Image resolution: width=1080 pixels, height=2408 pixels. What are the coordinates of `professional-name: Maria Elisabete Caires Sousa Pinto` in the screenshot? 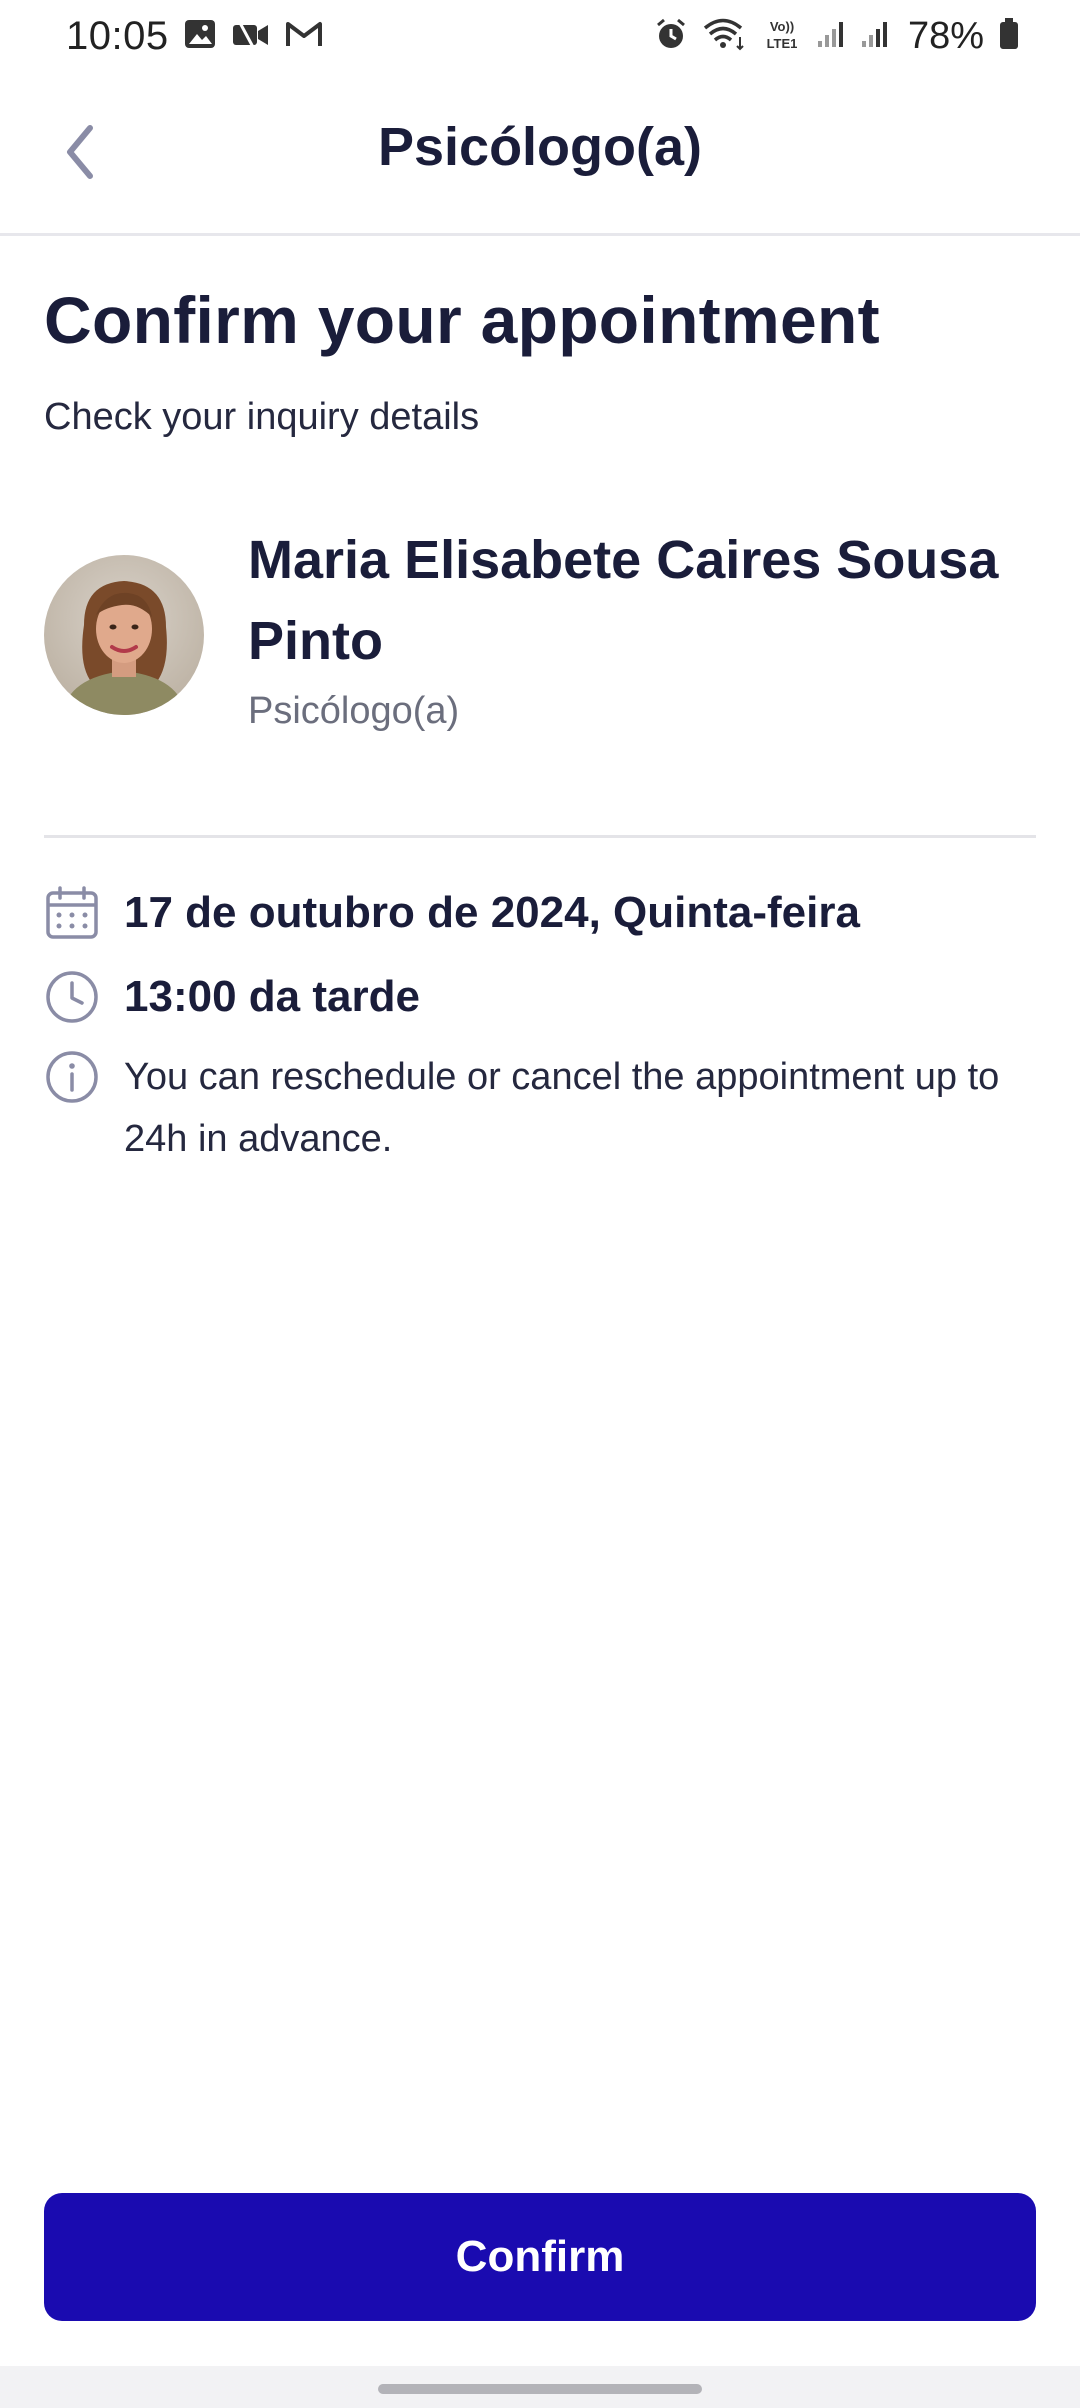 It's located at (623, 600).